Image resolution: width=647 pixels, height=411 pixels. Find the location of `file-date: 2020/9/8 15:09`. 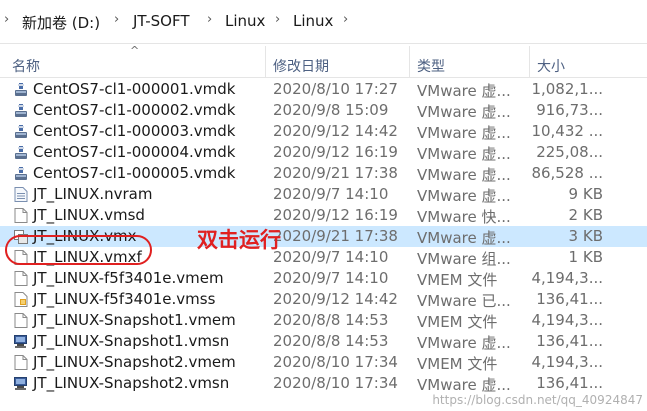

file-date: 2020/9/8 15:09 is located at coordinates (331, 110).